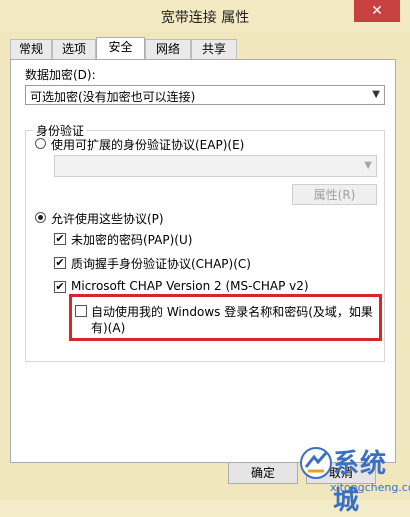 Image resolution: width=410 pixels, height=517 pixels. I want to click on title-bar: 宽带连接 属性 ✕, so click(205, 16).